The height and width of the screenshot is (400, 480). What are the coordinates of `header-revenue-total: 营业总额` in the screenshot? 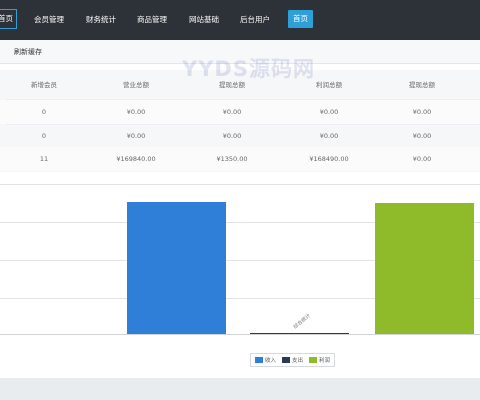 It's located at (136, 85).